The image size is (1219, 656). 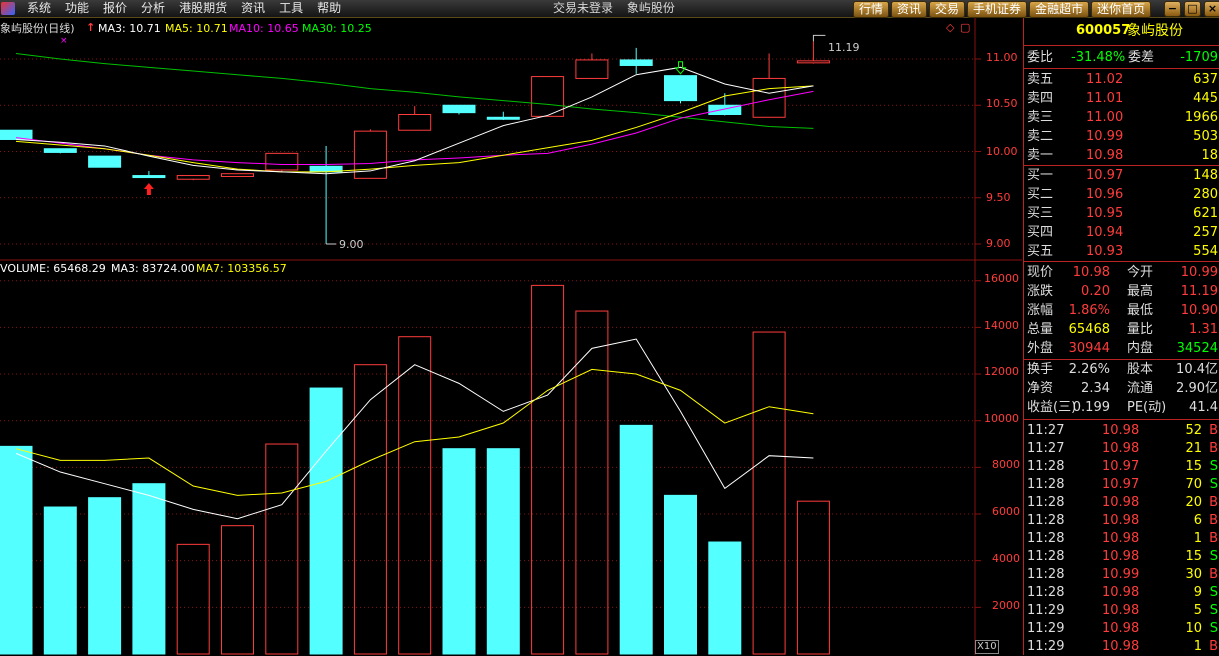 What do you see at coordinates (1121, 407) in the screenshot?
I see `stat-row: 收益(三) 0.199 PE(动) 41.4` at bounding box center [1121, 407].